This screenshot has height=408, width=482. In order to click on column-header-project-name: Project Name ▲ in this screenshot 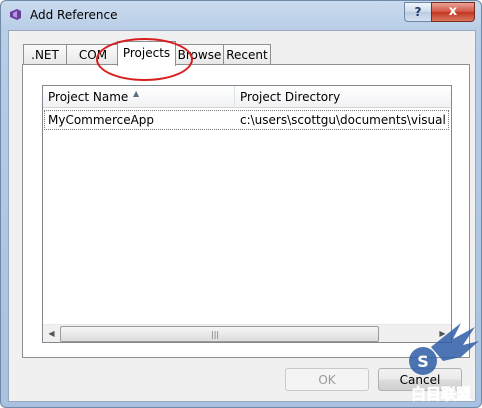, I will do `click(138, 97)`.